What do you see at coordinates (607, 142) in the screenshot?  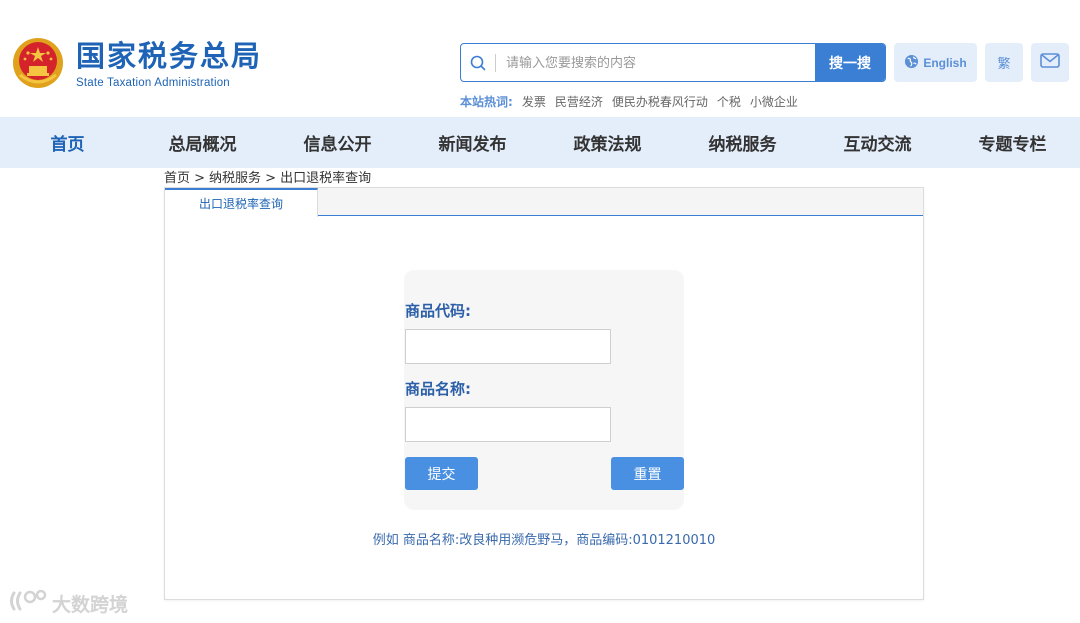 I see `nav-item-policy: 政策法规` at bounding box center [607, 142].